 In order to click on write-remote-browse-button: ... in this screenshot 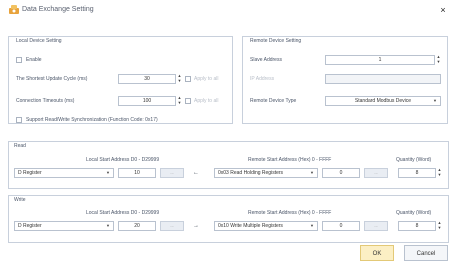, I will do `click(376, 226)`.